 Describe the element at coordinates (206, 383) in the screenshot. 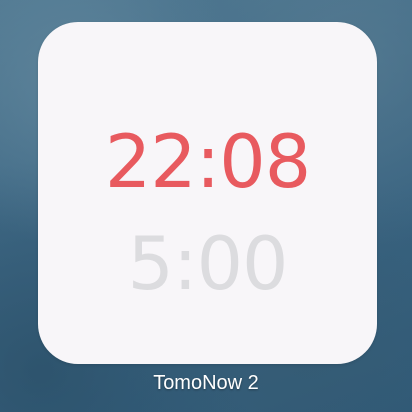

I see `app-name-label: TomoNow 2` at that location.